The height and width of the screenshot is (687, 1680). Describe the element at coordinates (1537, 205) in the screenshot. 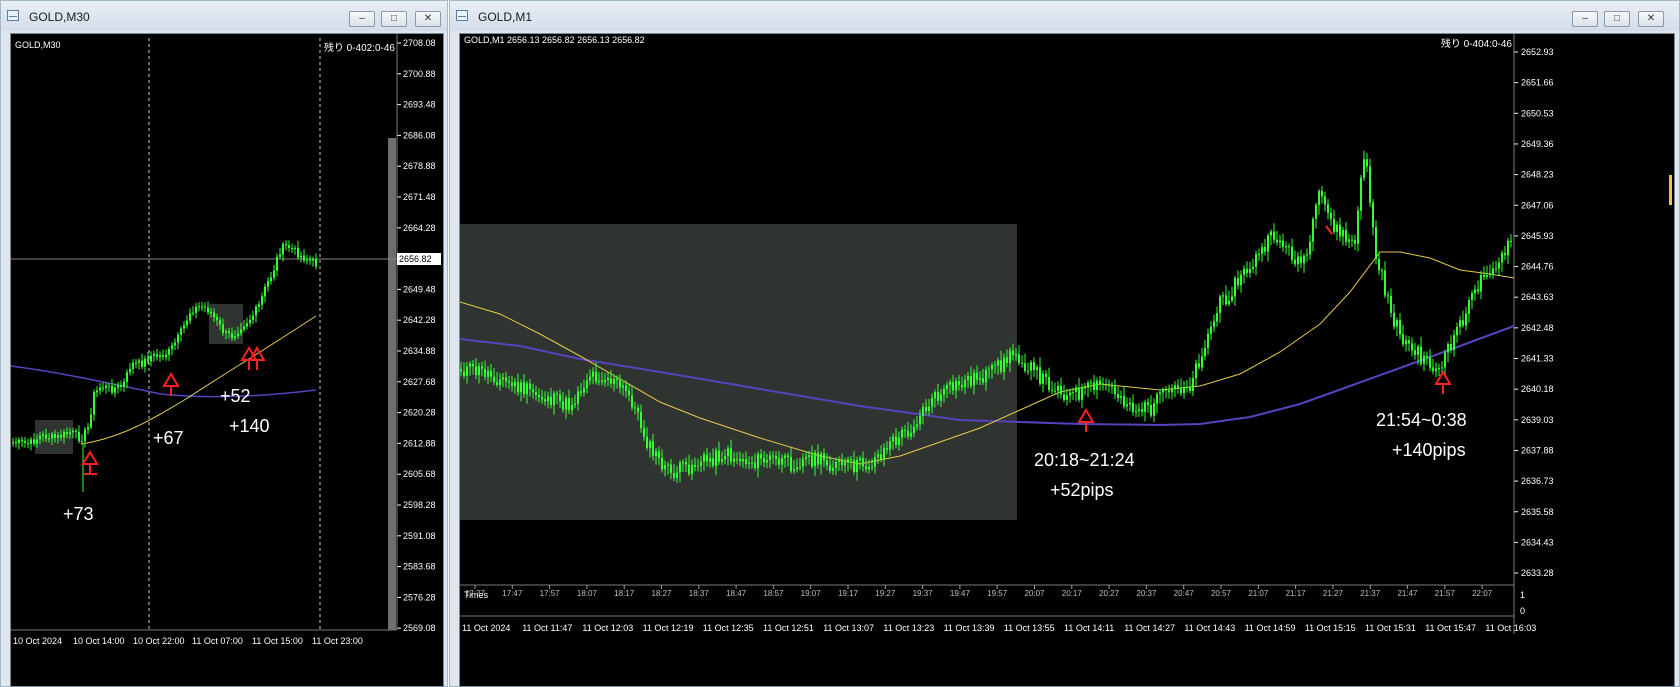

I see `price-tick-label: 2647.06` at that location.